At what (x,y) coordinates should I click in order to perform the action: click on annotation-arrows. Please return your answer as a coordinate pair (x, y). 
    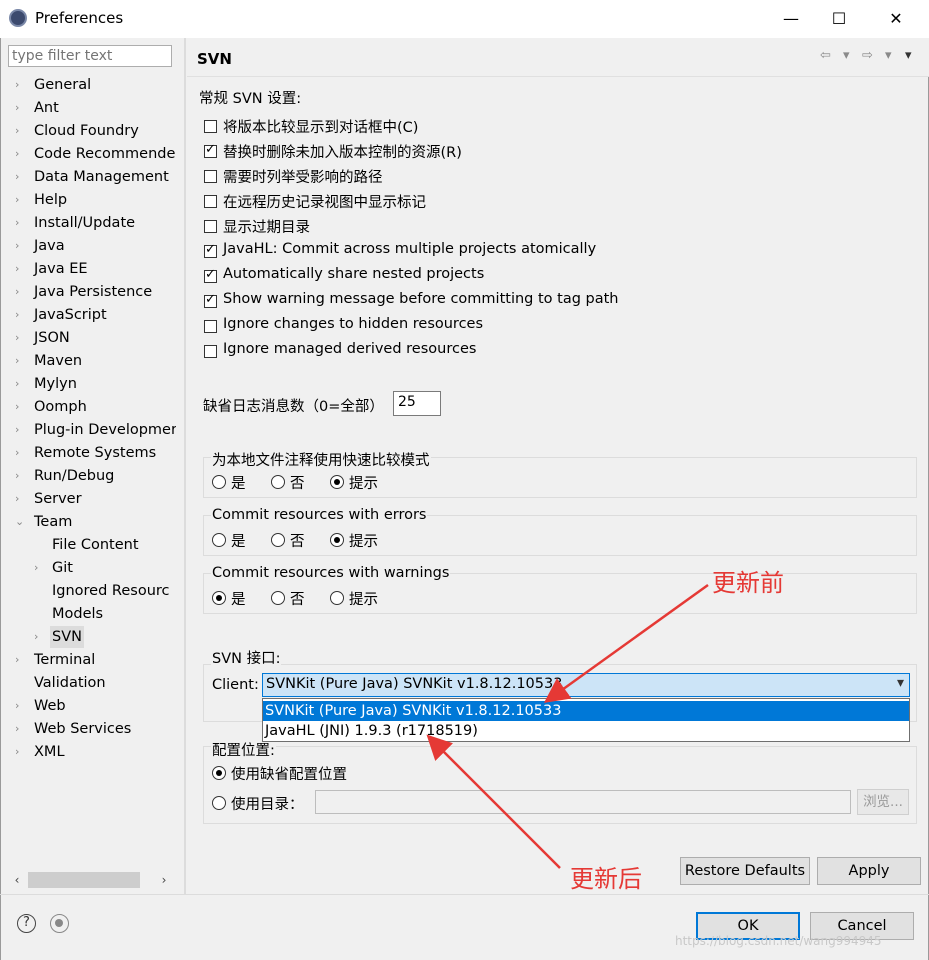
    Looking at the image, I should click on (567, 726).